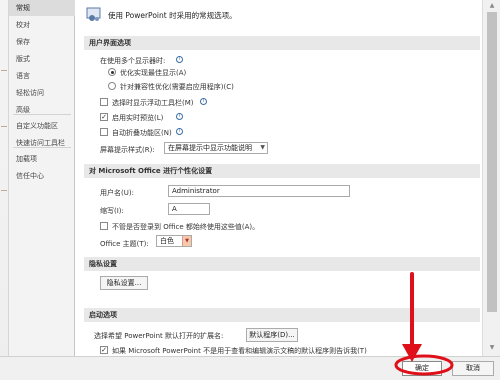 The height and width of the screenshot is (380, 500). Describe the element at coordinates (112, 86) in the screenshot. I see `radio-compatibility` at that location.